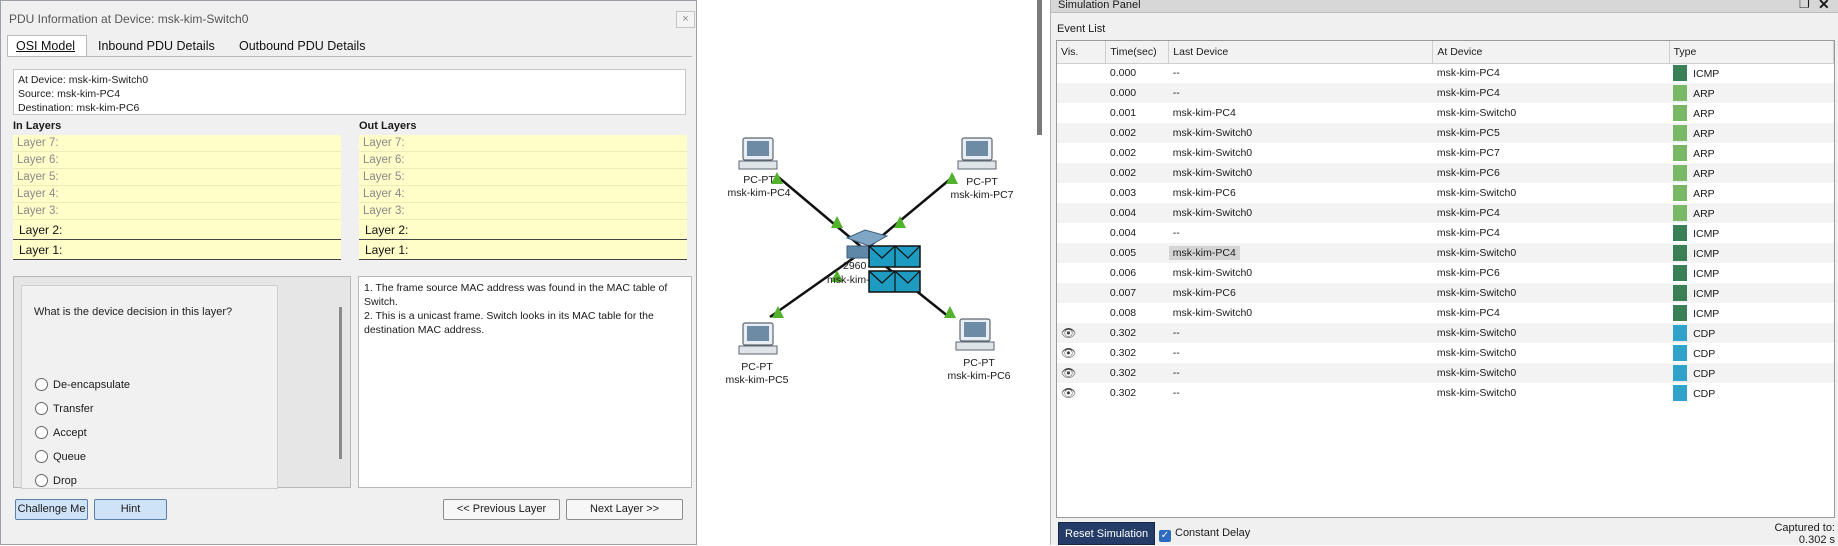 The height and width of the screenshot is (546, 1838). What do you see at coordinates (1300, 93) in the screenshot?
I see `event-last-device-cell: --` at bounding box center [1300, 93].